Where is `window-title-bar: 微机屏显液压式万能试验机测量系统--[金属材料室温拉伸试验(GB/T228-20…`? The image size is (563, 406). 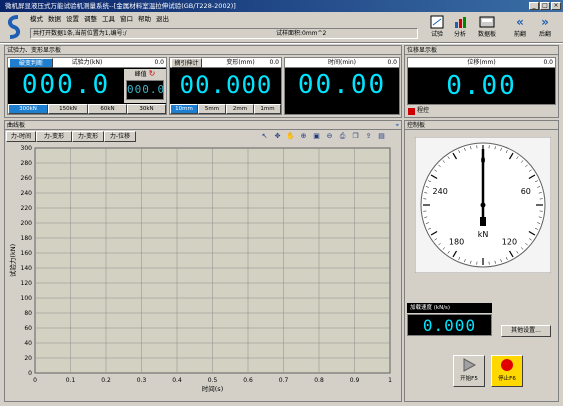
window-title-bar: 微机屏显液压式万能试验机测量系统--[金属材料室温拉伸试验(GB/T228-20… is located at coordinates (281, 6).